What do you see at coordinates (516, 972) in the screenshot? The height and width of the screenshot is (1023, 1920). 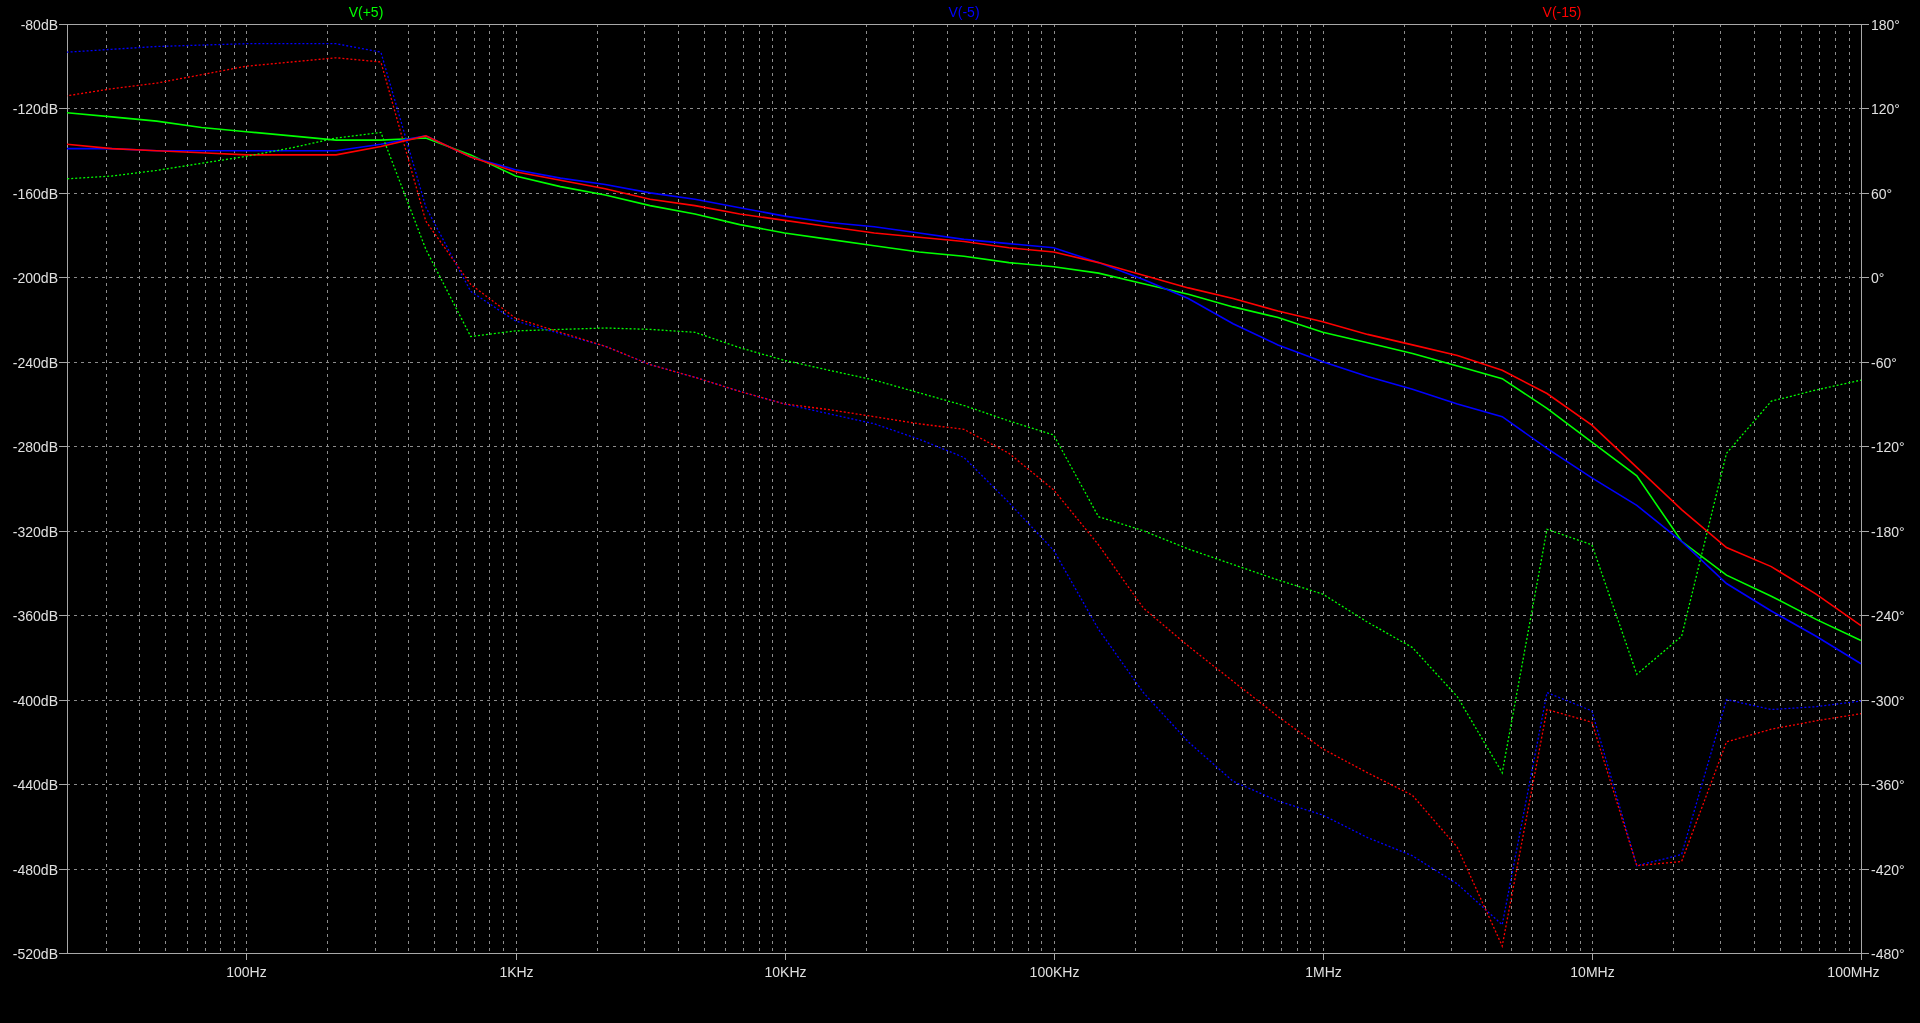 I see `x-tick-label: 1KHz` at bounding box center [516, 972].